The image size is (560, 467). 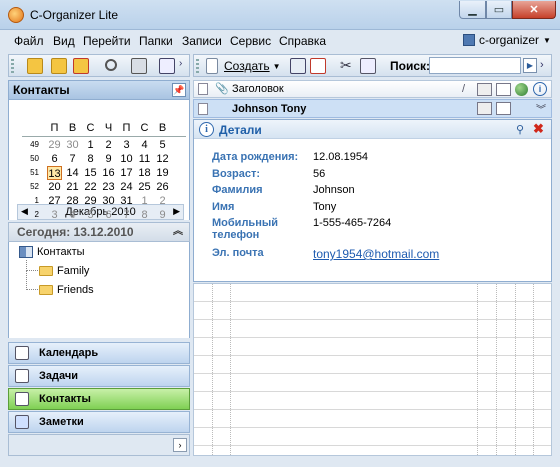 I want to click on menu-folders: Папки, so click(x=156, y=41).